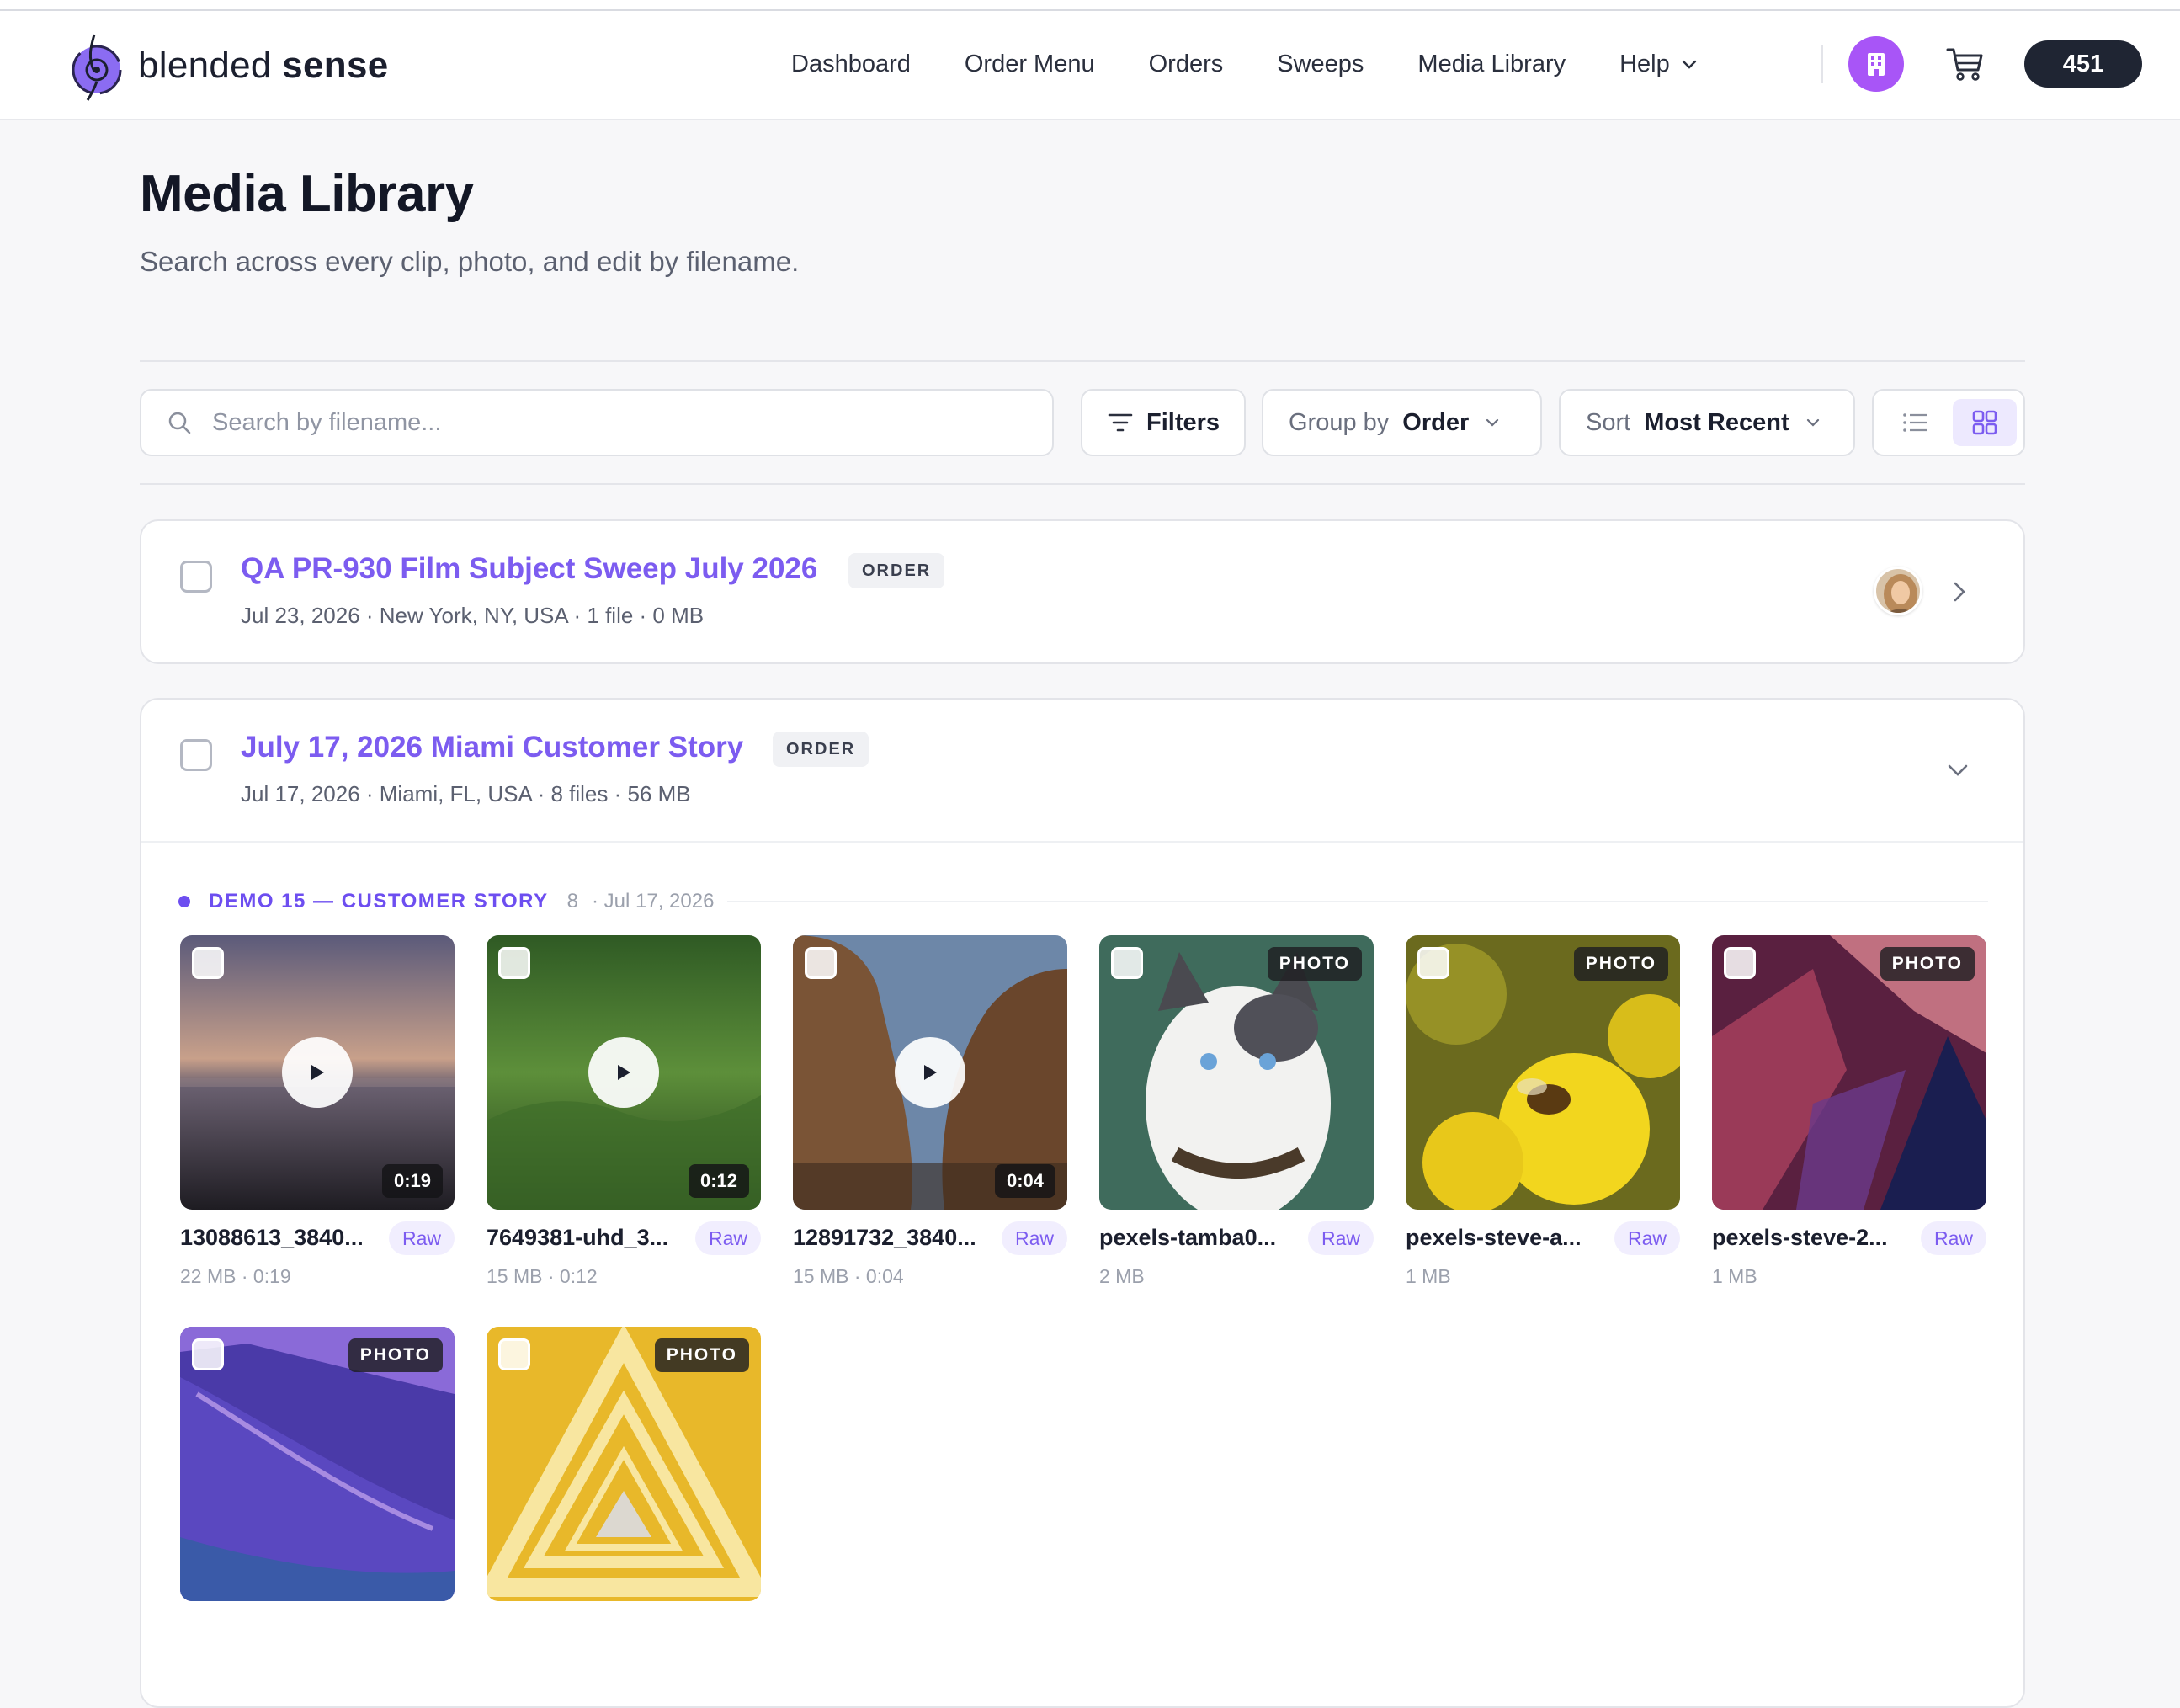 This screenshot has height=1708, width=2180. I want to click on section-divider, so click(1357, 901).